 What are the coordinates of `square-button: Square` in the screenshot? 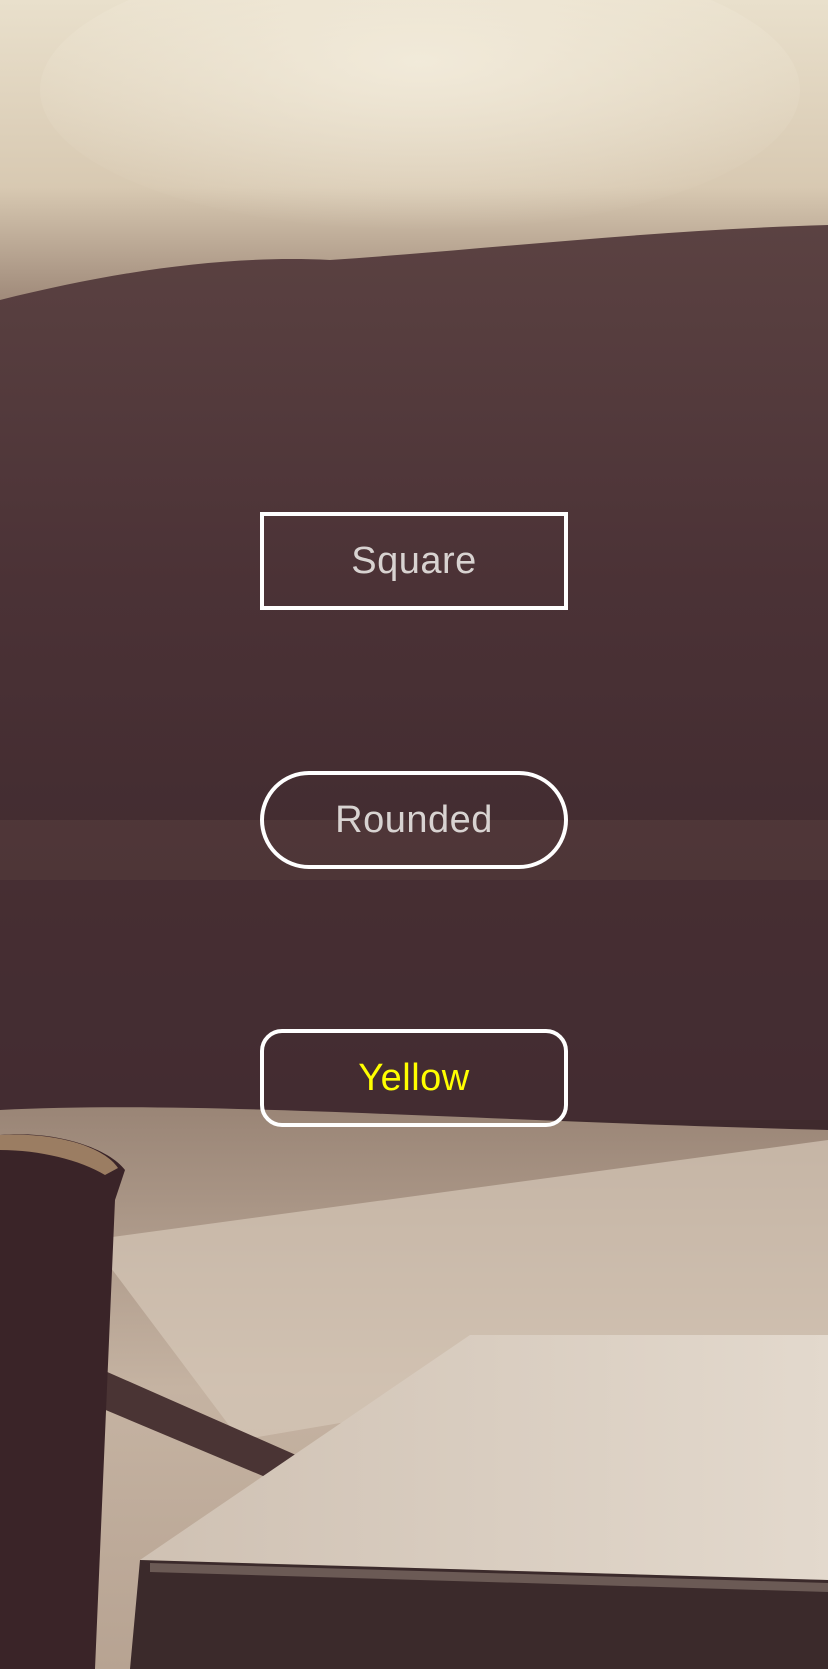 It's located at (414, 561).